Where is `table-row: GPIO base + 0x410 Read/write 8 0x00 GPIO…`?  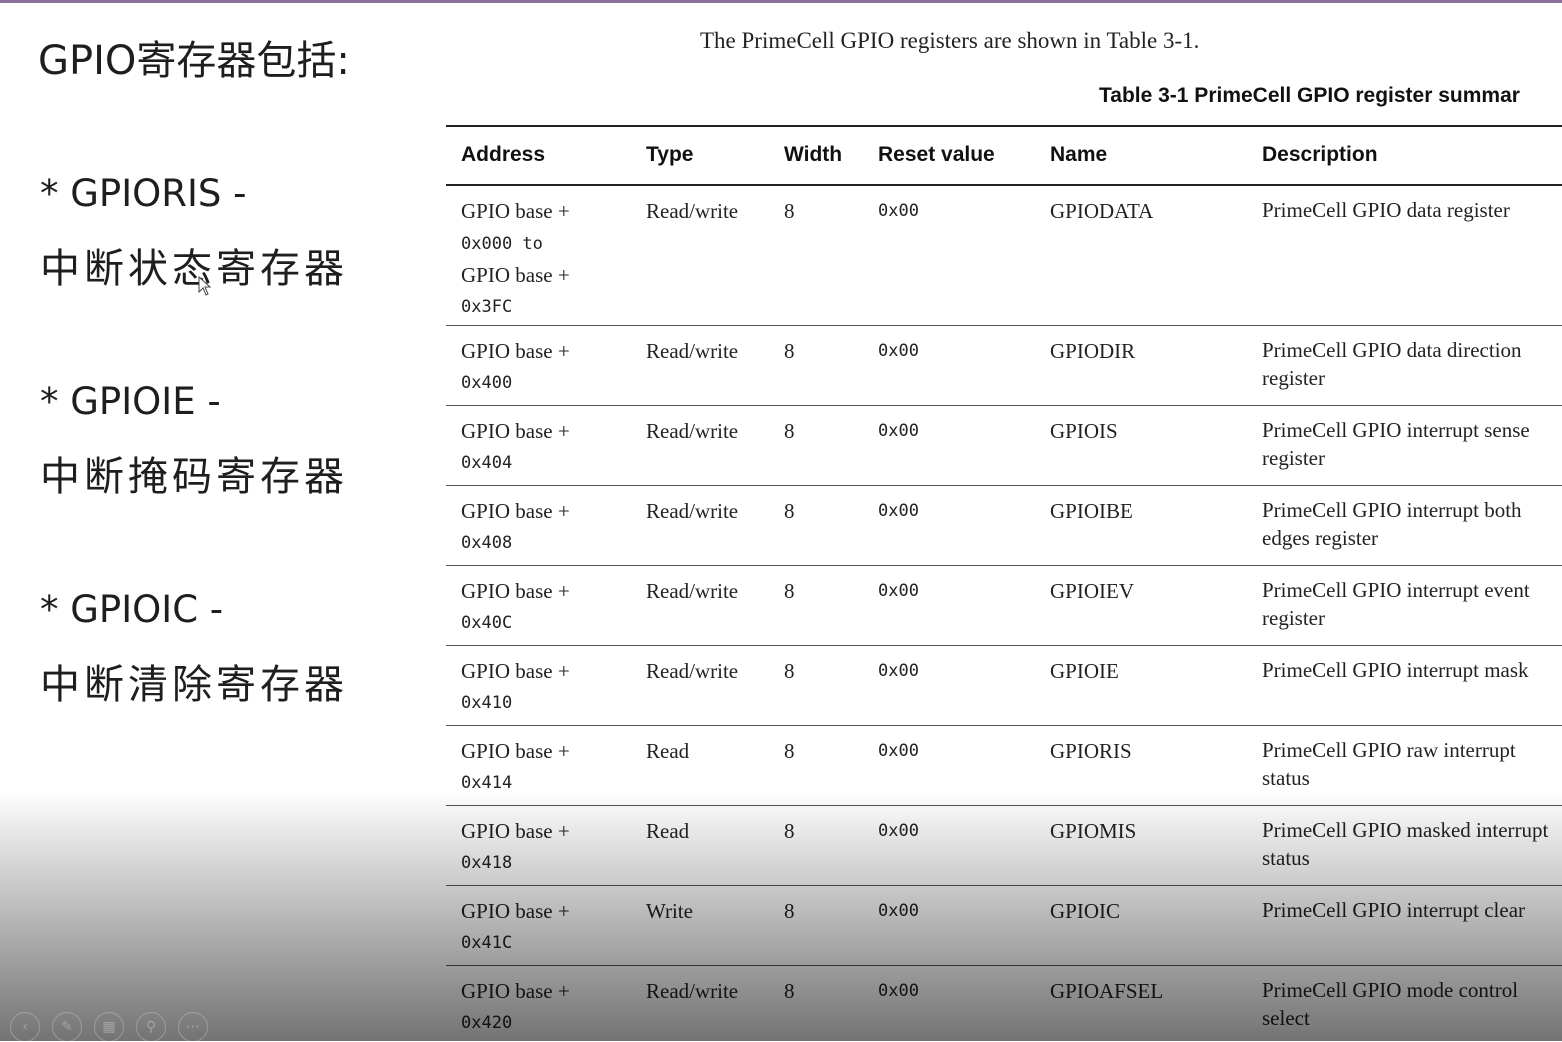 table-row: GPIO base + 0x410 Read/write 8 0x00 GPIO… is located at coordinates (1004, 686).